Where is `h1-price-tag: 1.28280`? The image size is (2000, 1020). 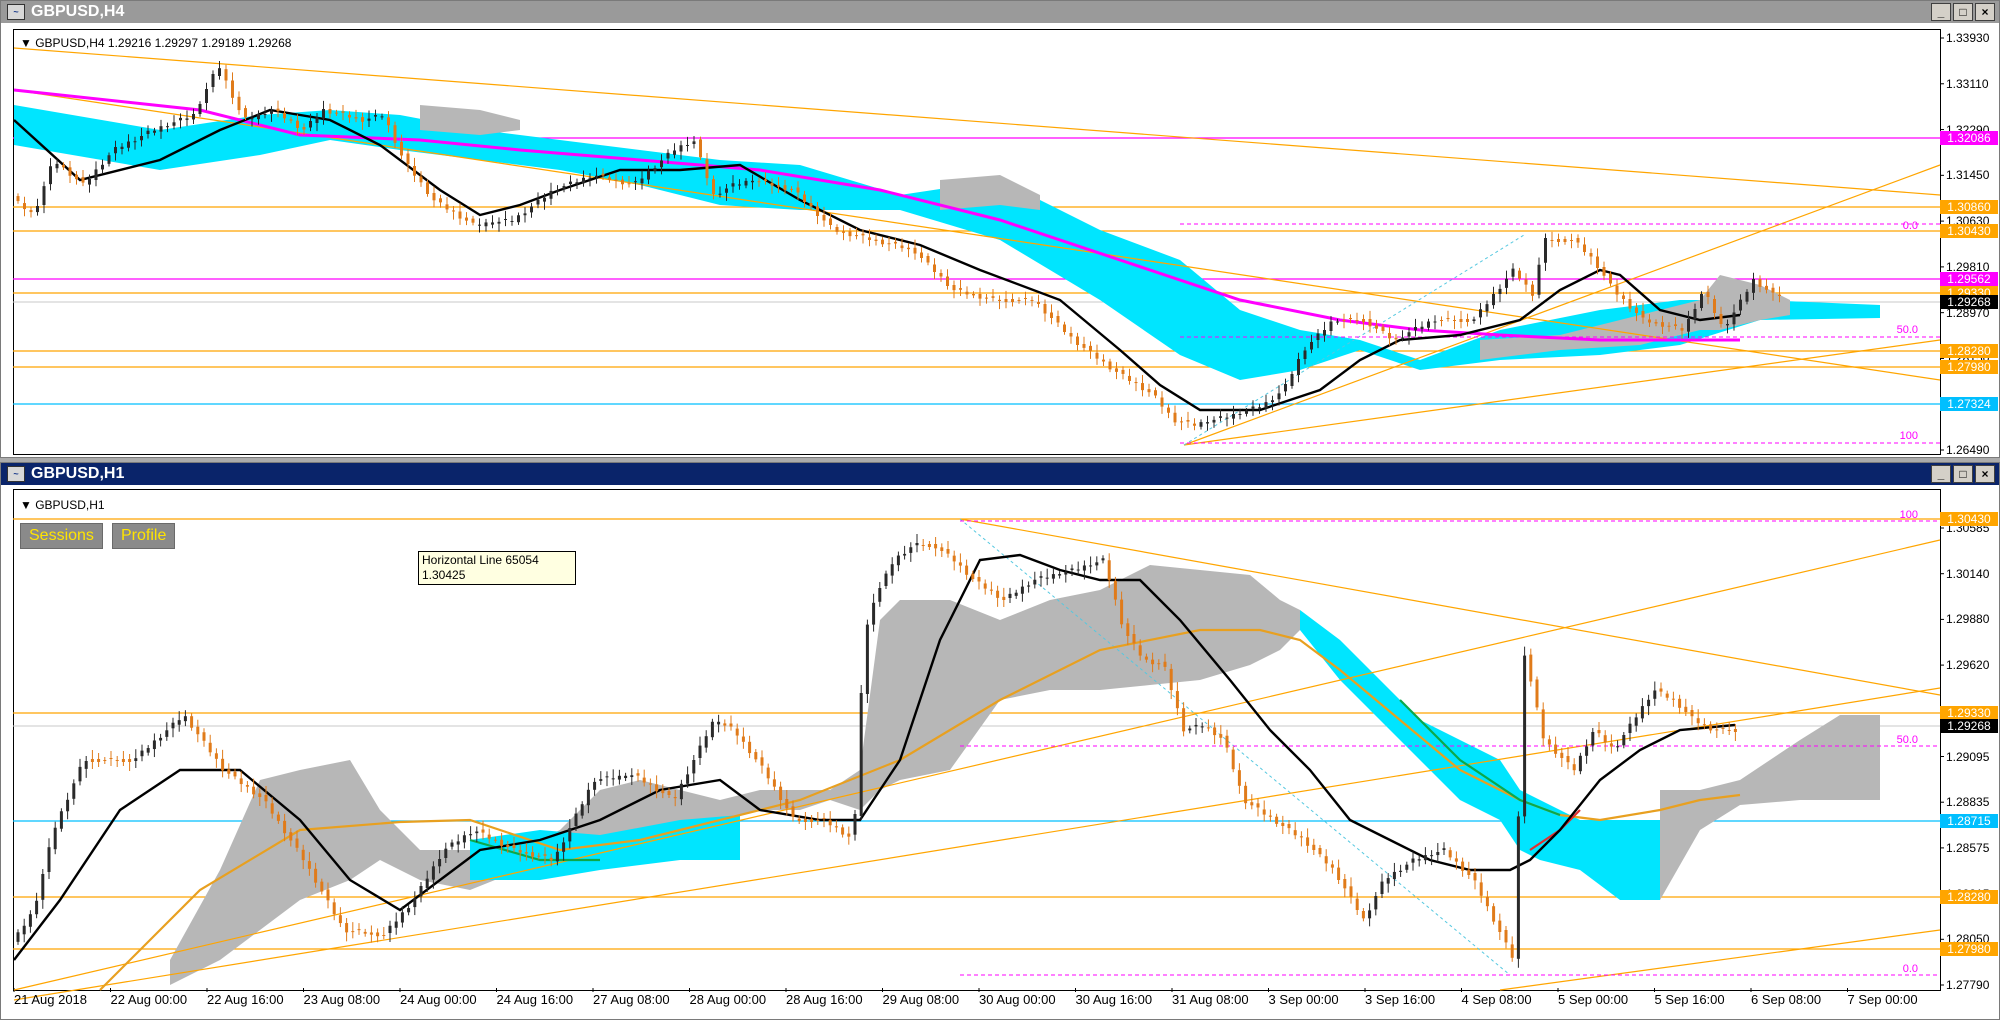
h1-price-tag: 1.28280 is located at coordinates (1969, 897).